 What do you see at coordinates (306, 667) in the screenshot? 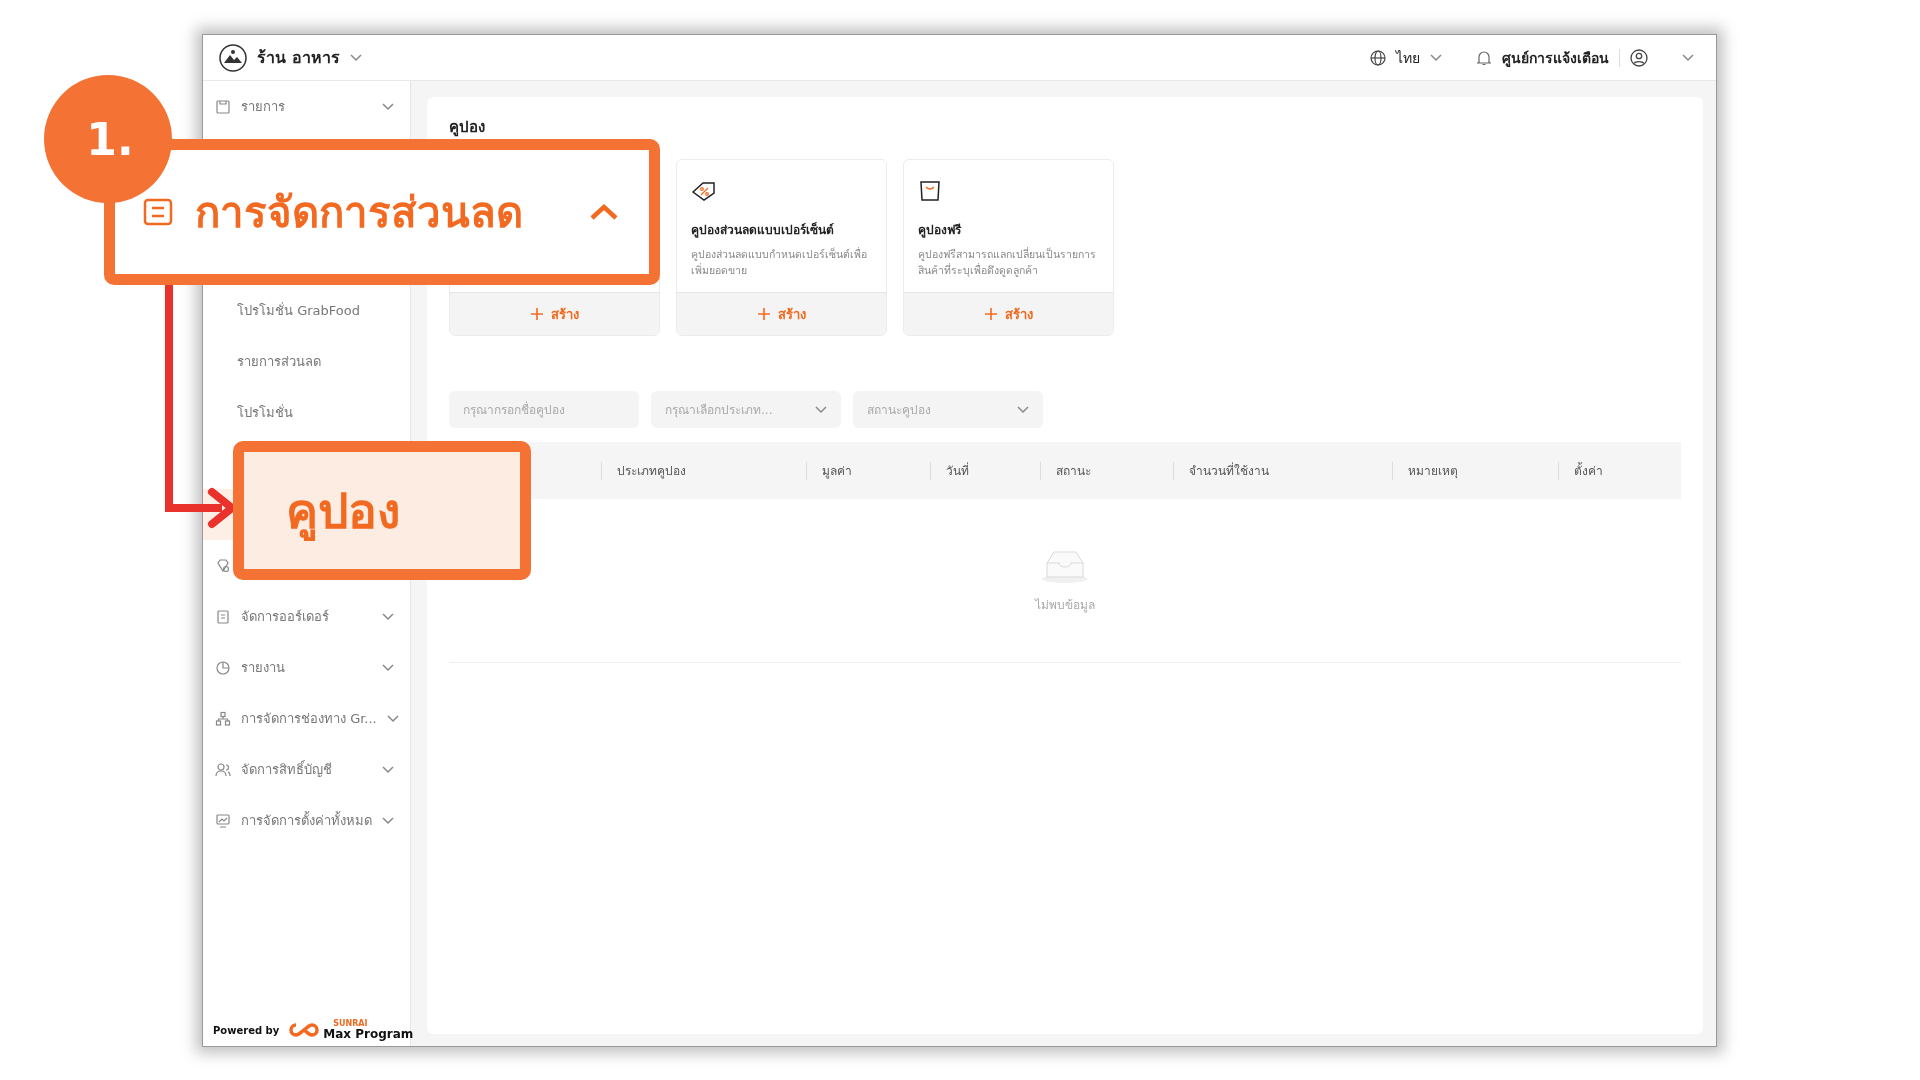
I see `sidebar-menu-group: รายงาน` at bounding box center [306, 667].